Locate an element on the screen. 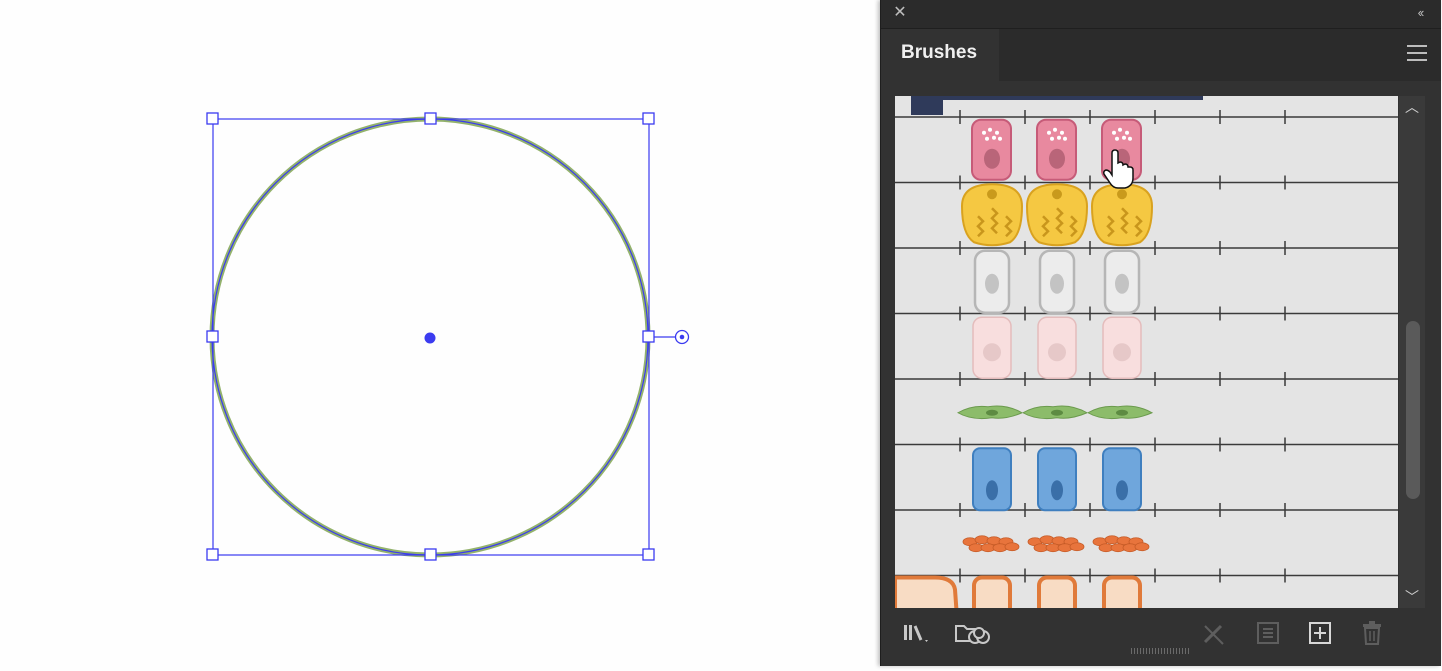  gray-outline-cell-brush is located at coordinates (1057, 281).